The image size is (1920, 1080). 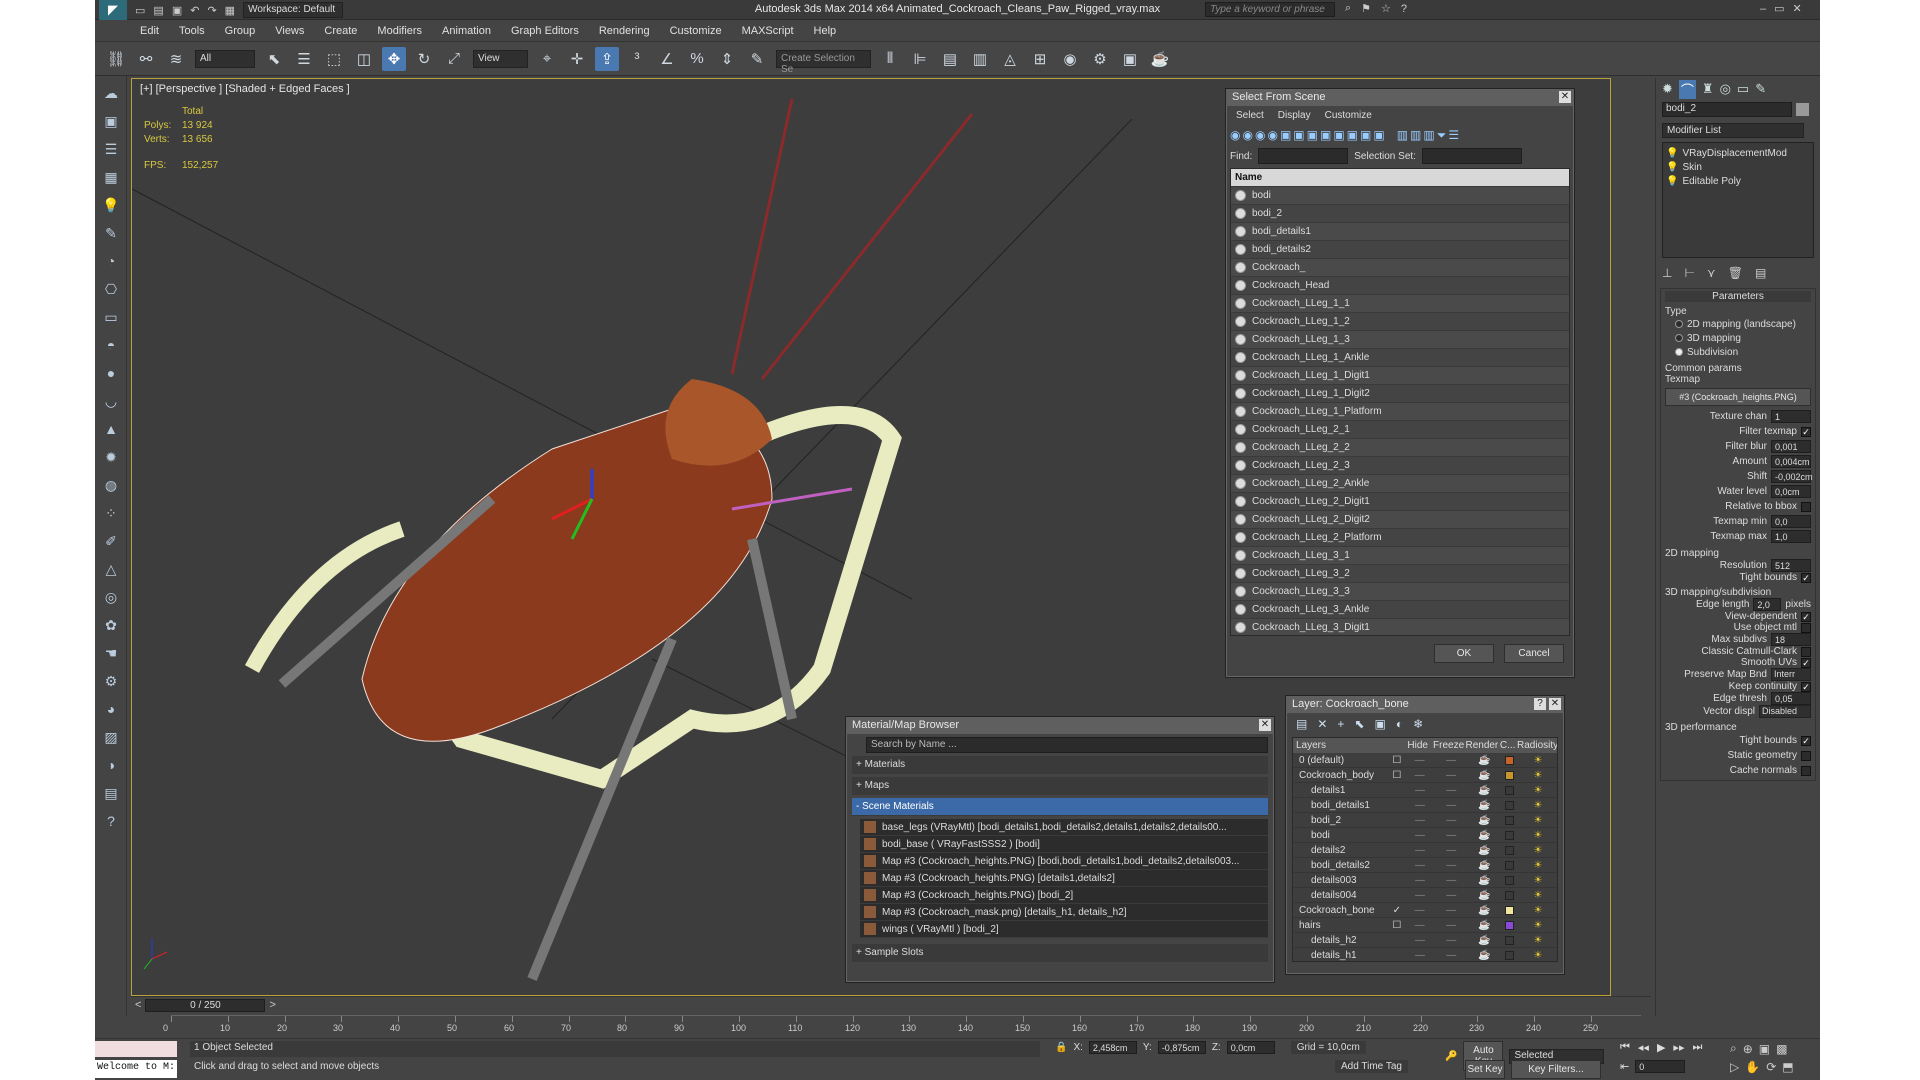 What do you see at coordinates (340, 31) in the screenshot?
I see `menu-create: Create` at bounding box center [340, 31].